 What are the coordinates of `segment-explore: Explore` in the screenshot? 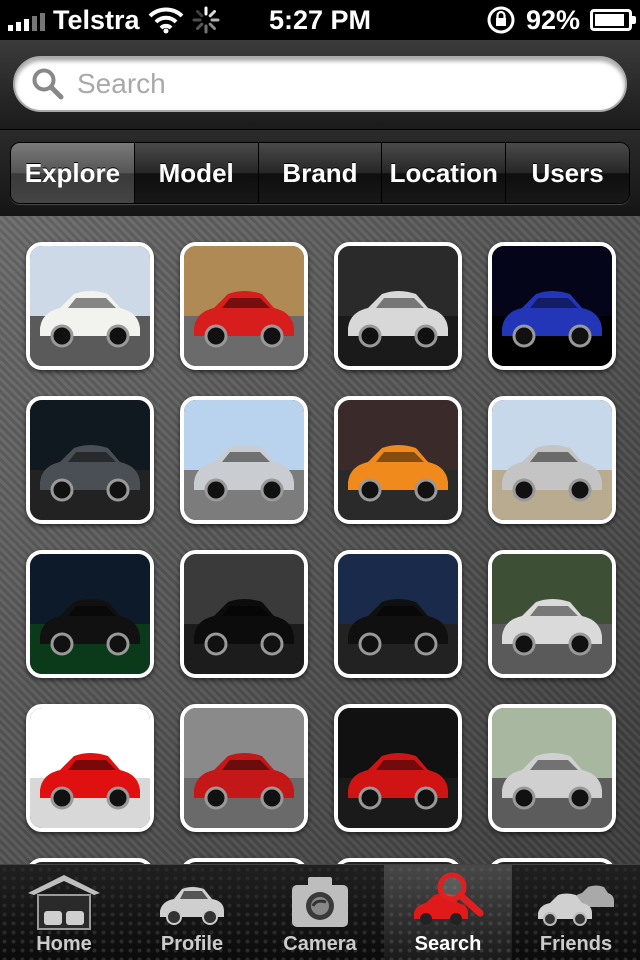 It's located at (73, 173).